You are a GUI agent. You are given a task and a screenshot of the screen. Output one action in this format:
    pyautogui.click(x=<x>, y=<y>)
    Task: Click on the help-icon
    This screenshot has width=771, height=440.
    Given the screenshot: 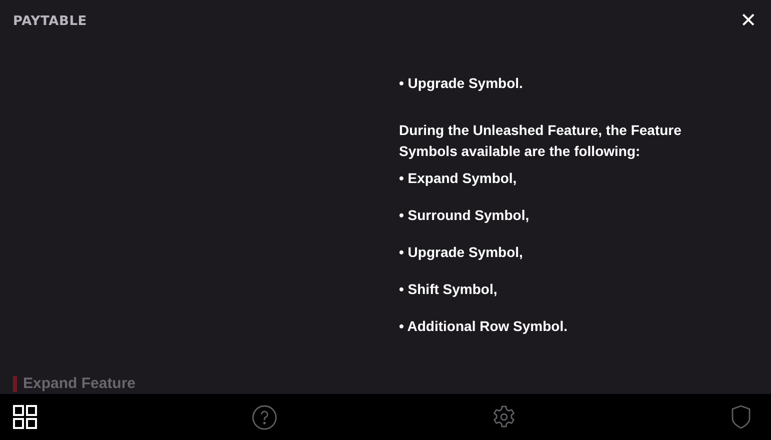 What is the action you would take?
    pyautogui.click(x=264, y=417)
    